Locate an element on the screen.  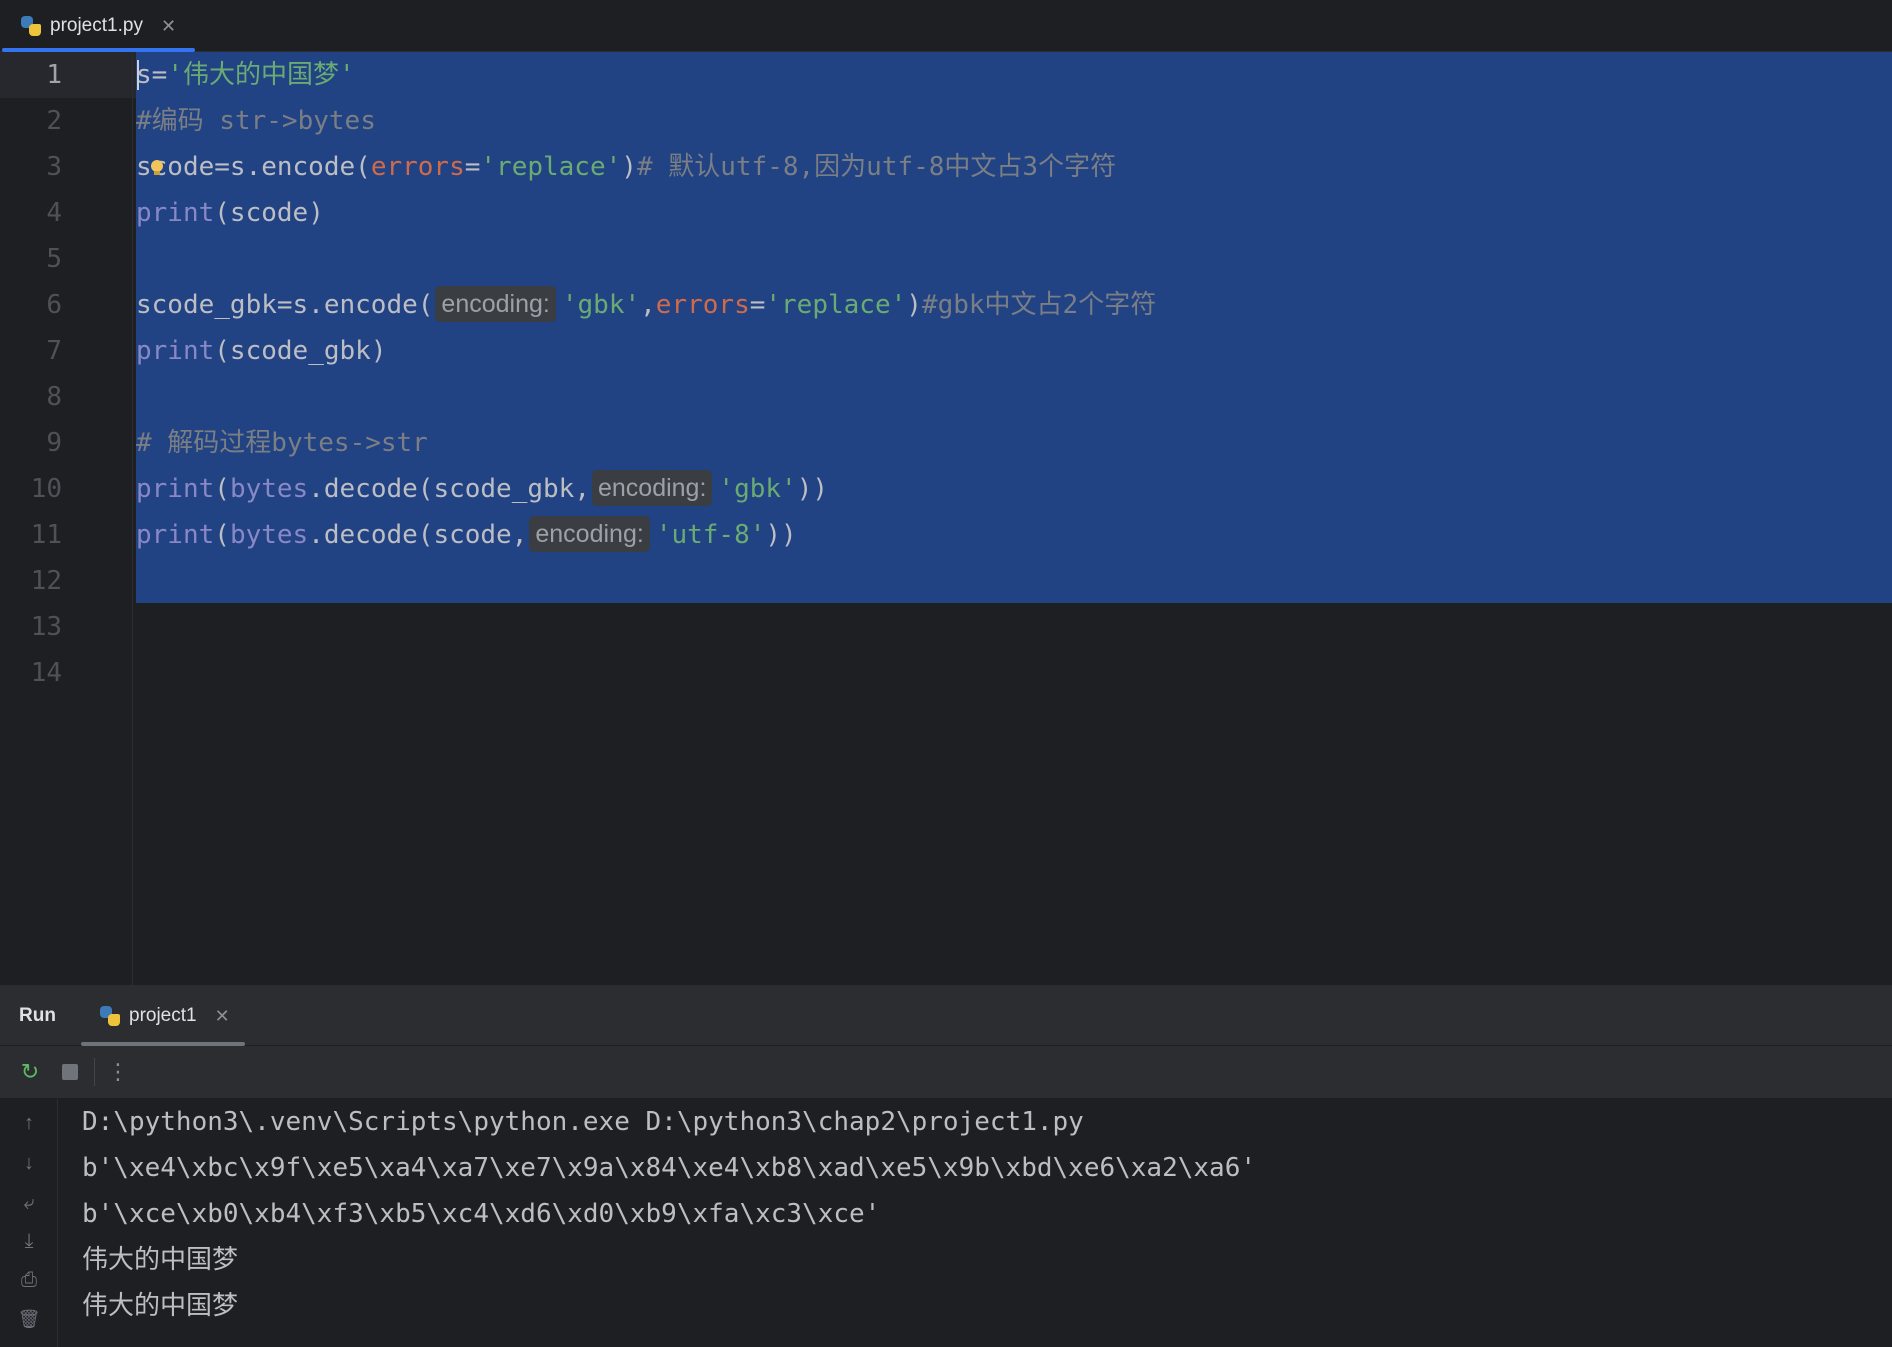
code-token: .decode(scode_gbk, is located at coordinates (449, 489).